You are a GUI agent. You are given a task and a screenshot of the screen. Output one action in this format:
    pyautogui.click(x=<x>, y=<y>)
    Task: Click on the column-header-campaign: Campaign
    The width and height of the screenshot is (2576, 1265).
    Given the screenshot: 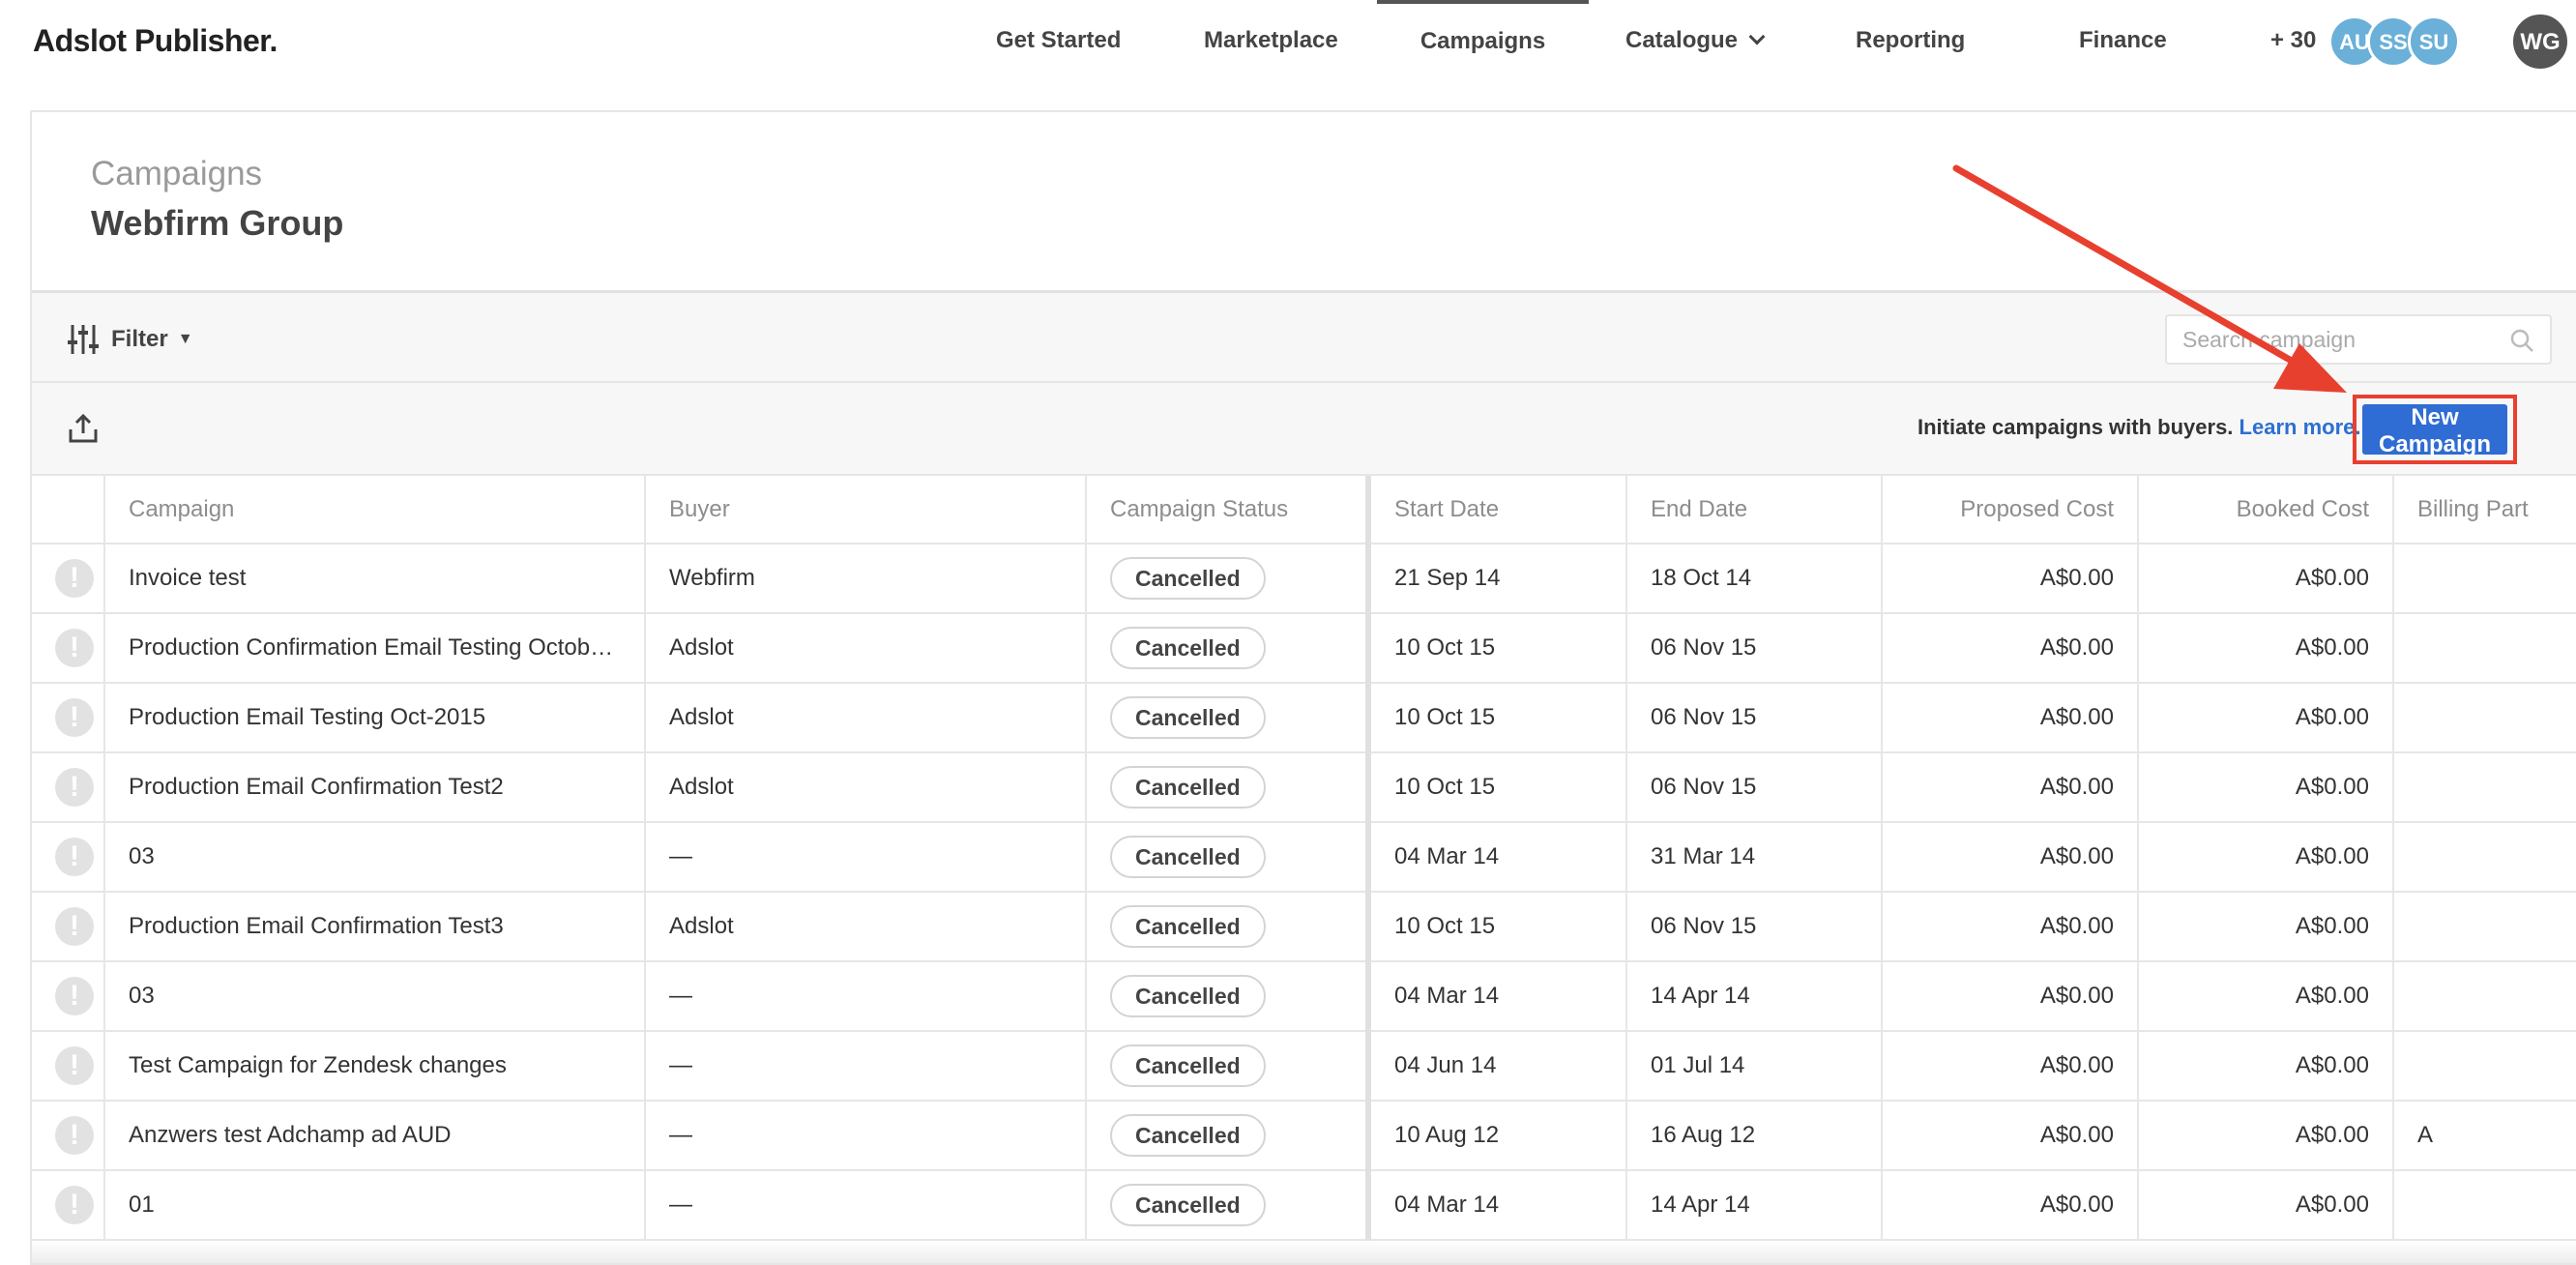 What is the action you would take?
    pyautogui.click(x=375, y=510)
    